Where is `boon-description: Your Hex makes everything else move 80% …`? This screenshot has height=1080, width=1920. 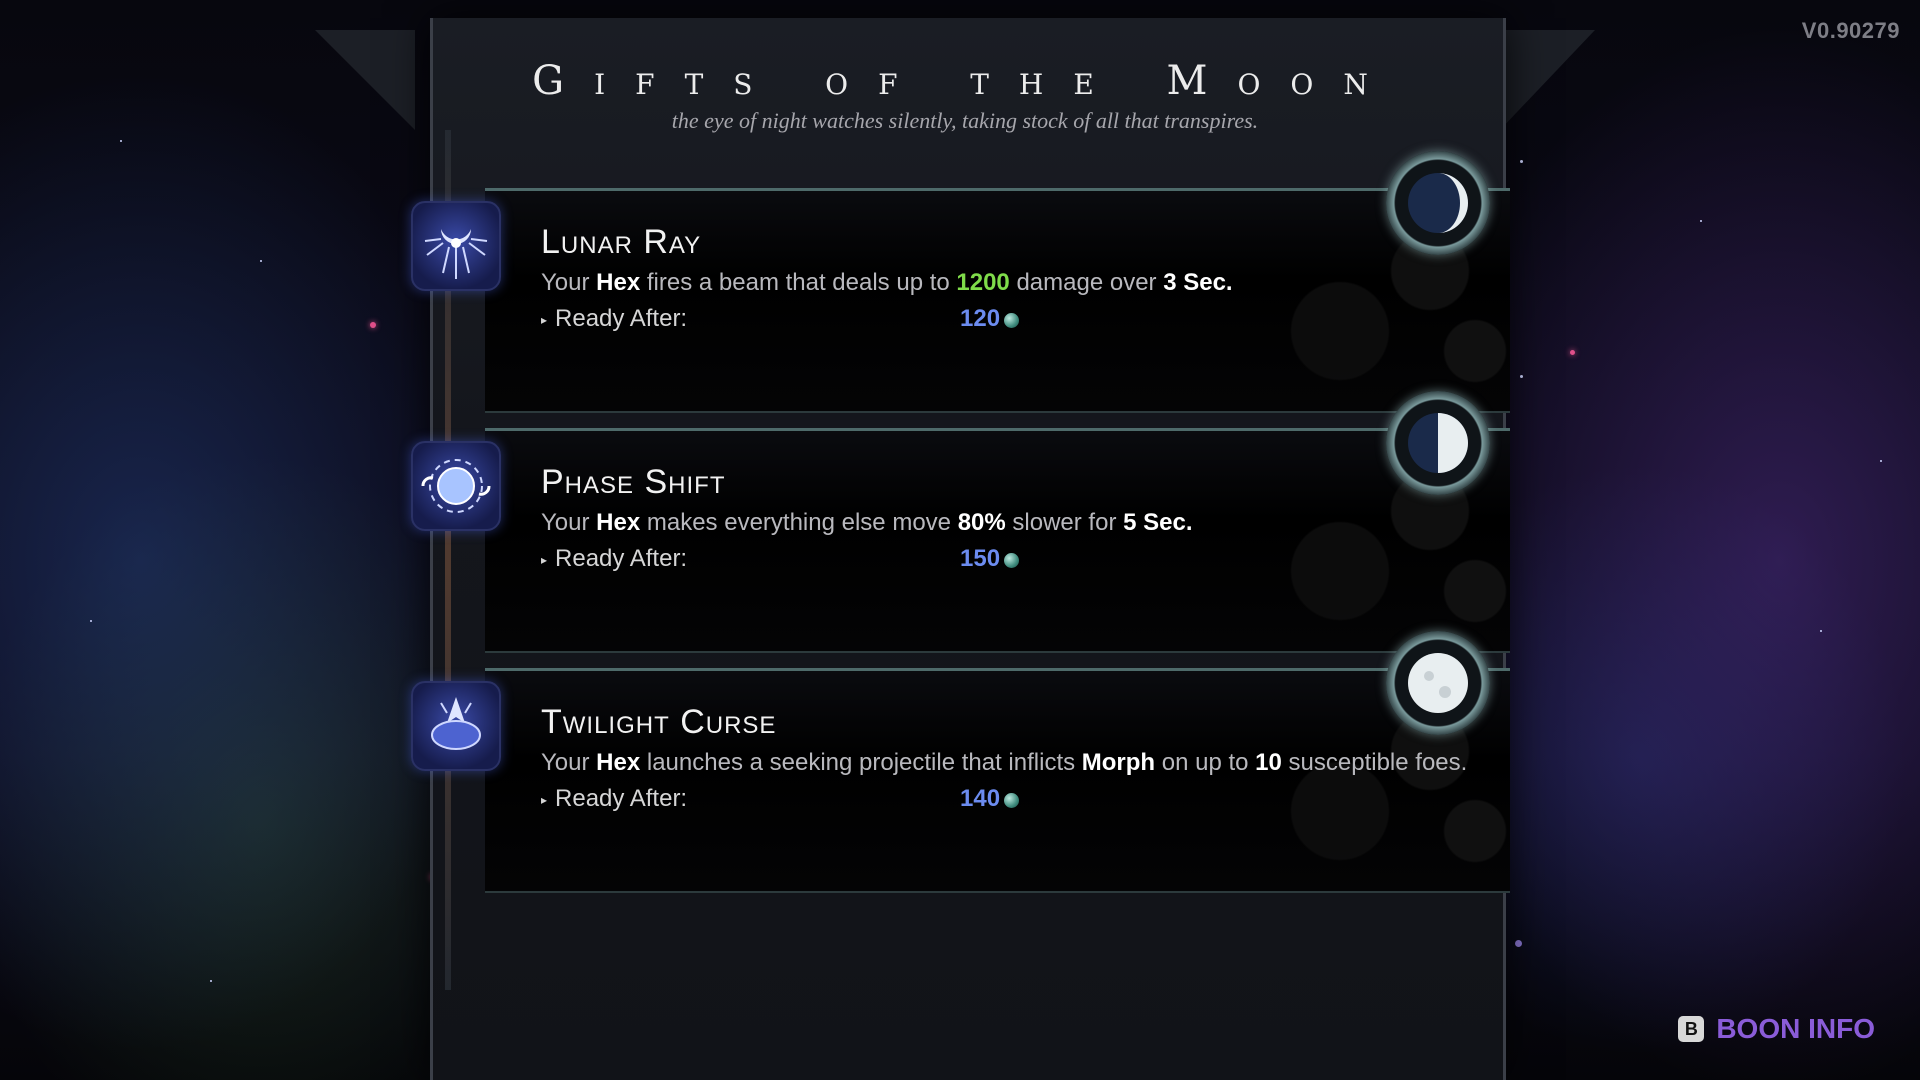
boon-description: Your Hex makes everything else move 80% … is located at coordinates (867, 522).